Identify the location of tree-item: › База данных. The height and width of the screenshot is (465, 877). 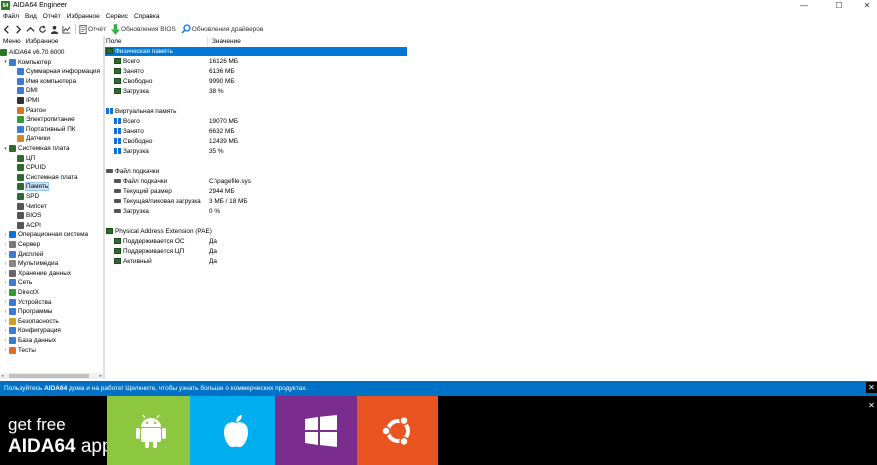
(29, 340).